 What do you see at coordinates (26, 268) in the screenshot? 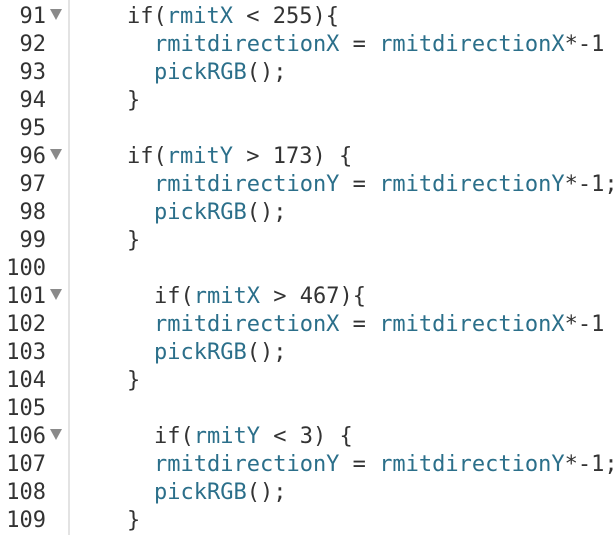
I see `line-number: 100` at bounding box center [26, 268].